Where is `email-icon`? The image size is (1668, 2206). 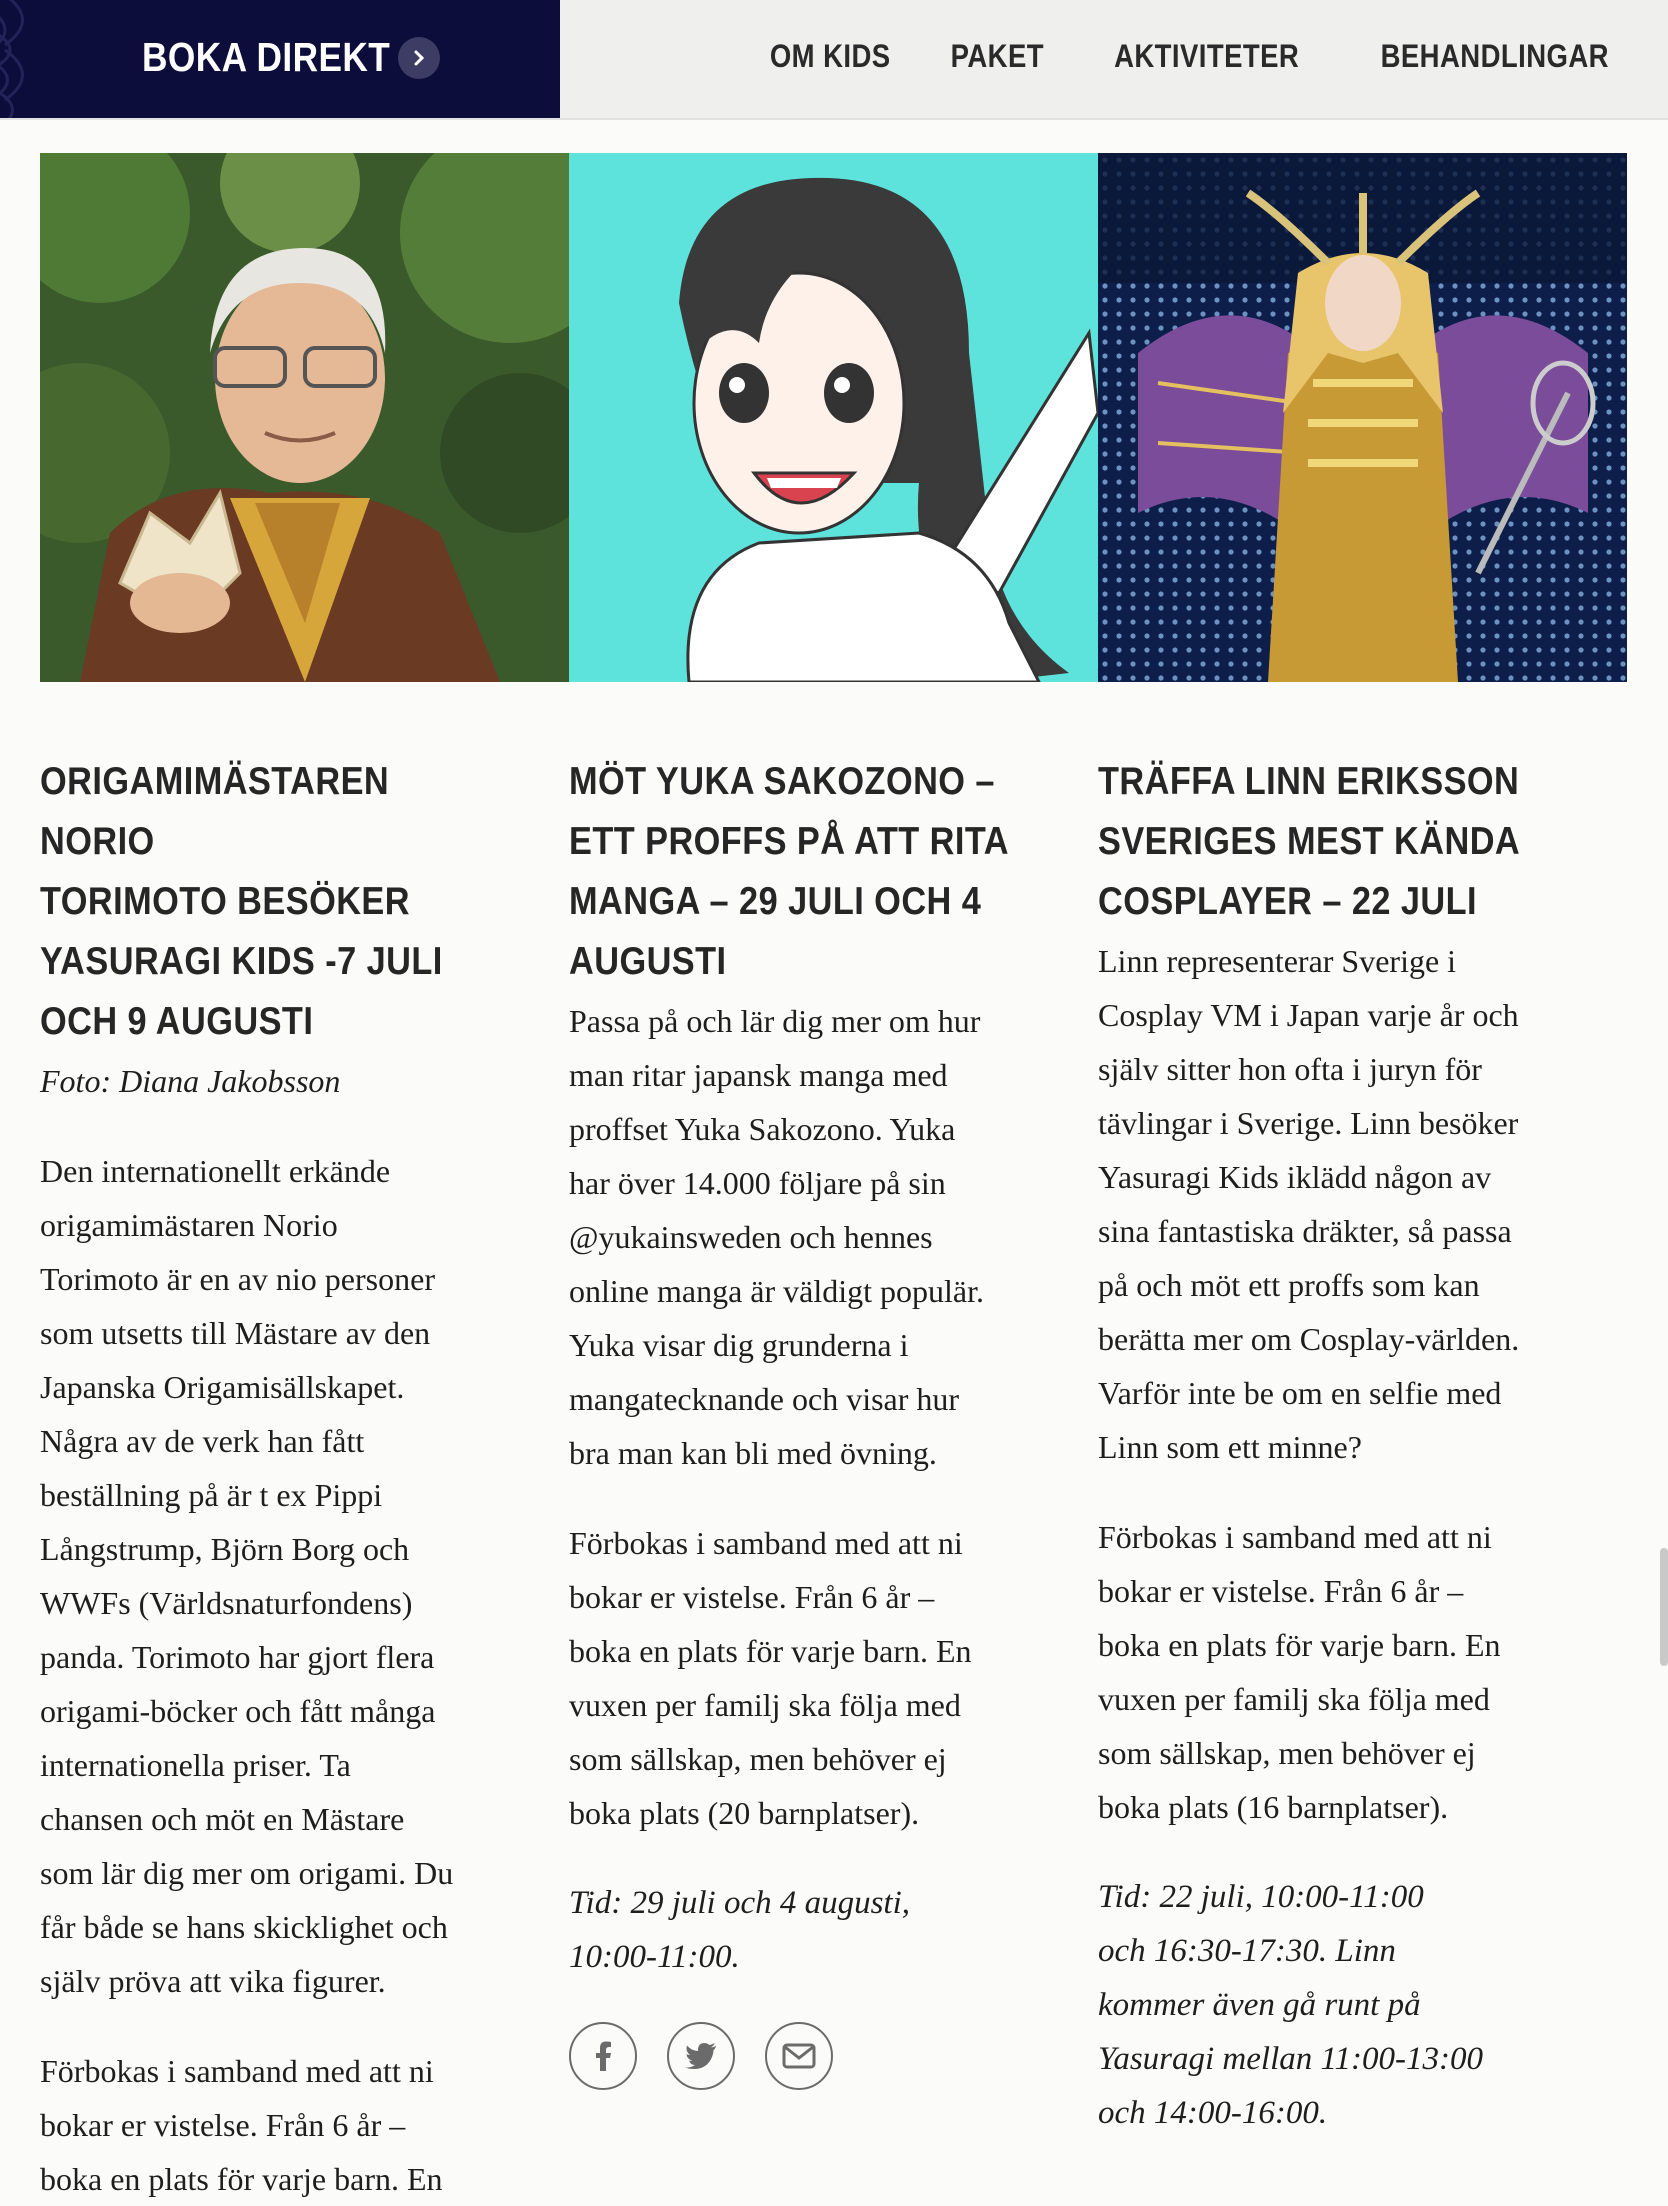
email-icon is located at coordinates (799, 2056).